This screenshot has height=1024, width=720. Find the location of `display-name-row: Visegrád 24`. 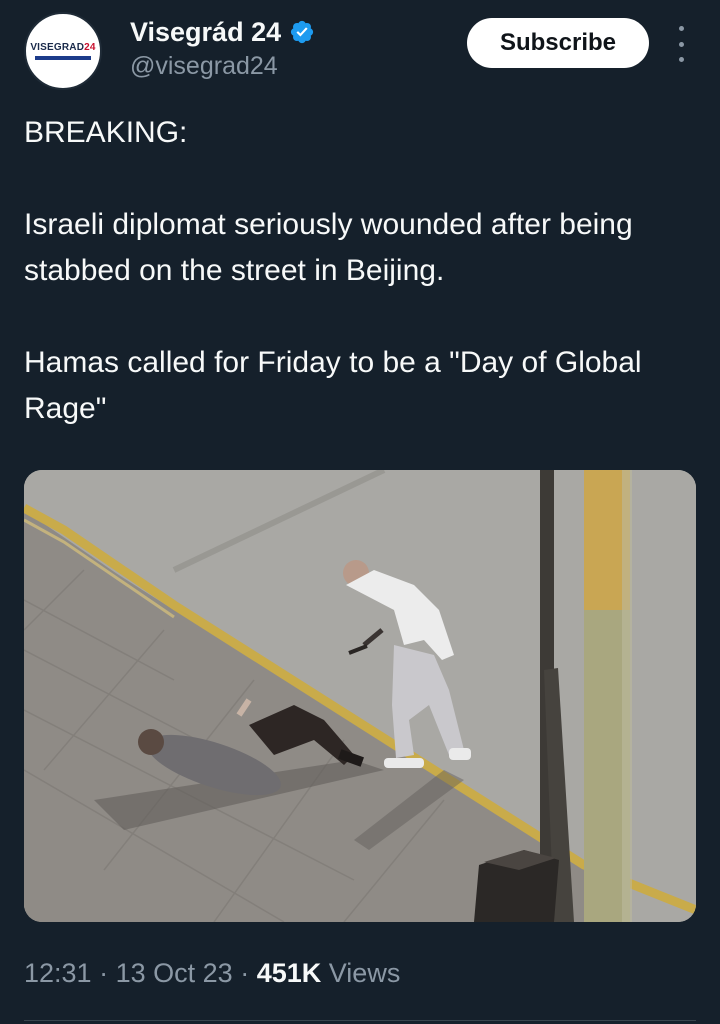

display-name-row: Visegrád 24 is located at coordinates (222, 32).